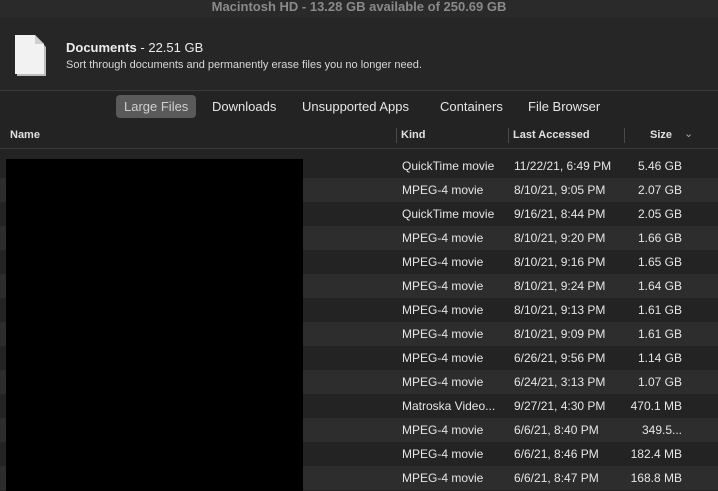 This screenshot has width=718, height=491. I want to click on column-header-kind: Kind, so click(413, 135).